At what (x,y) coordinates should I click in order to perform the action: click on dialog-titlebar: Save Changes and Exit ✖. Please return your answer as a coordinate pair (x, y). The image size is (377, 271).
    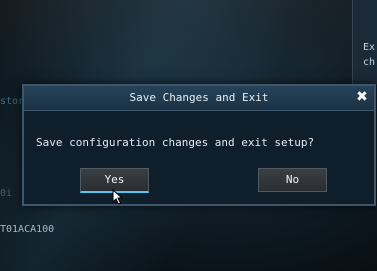
    Looking at the image, I should click on (199, 98).